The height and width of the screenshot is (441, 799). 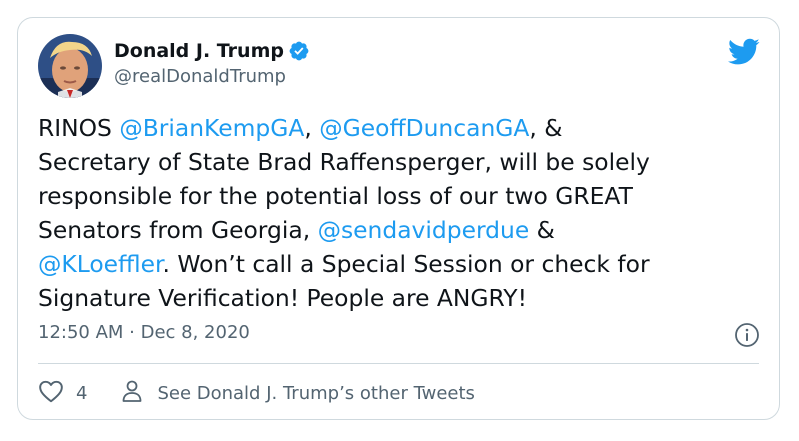 What do you see at coordinates (299, 51) in the screenshot?
I see `verified-badge-icon` at bounding box center [299, 51].